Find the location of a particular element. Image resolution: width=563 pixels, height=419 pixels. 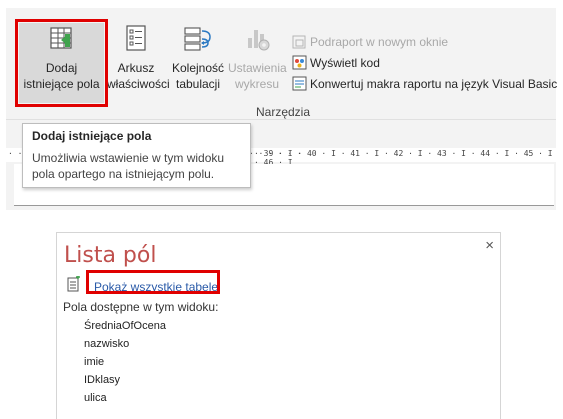

property-sheet-label-1: Arkusz is located at coordinates (136, 68).